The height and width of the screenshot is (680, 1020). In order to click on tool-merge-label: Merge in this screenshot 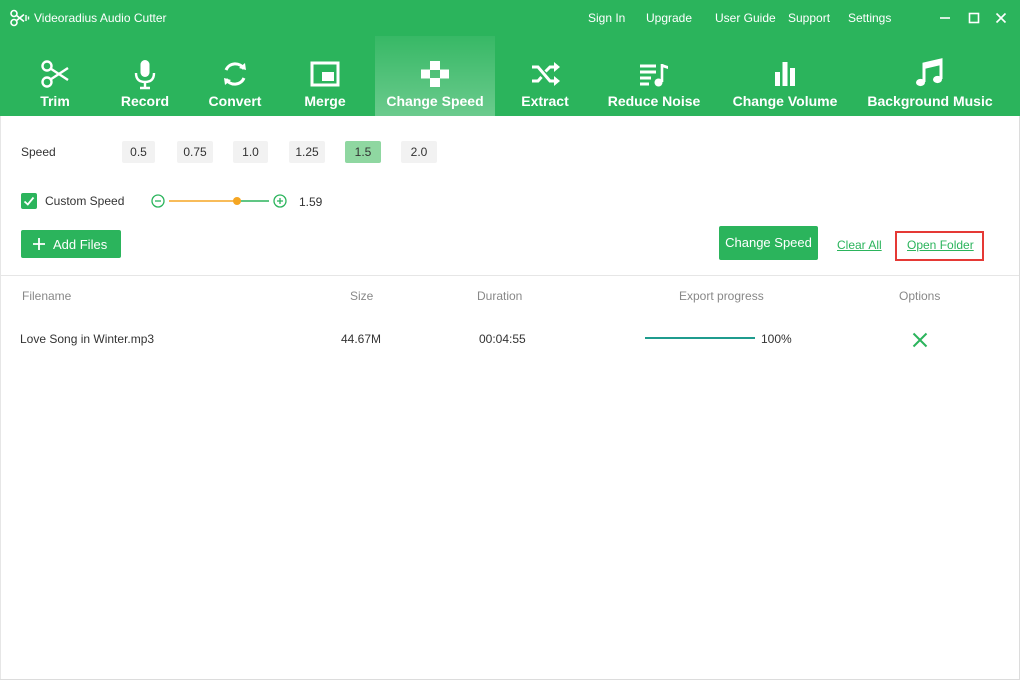, I will do `click(325, 101)`.